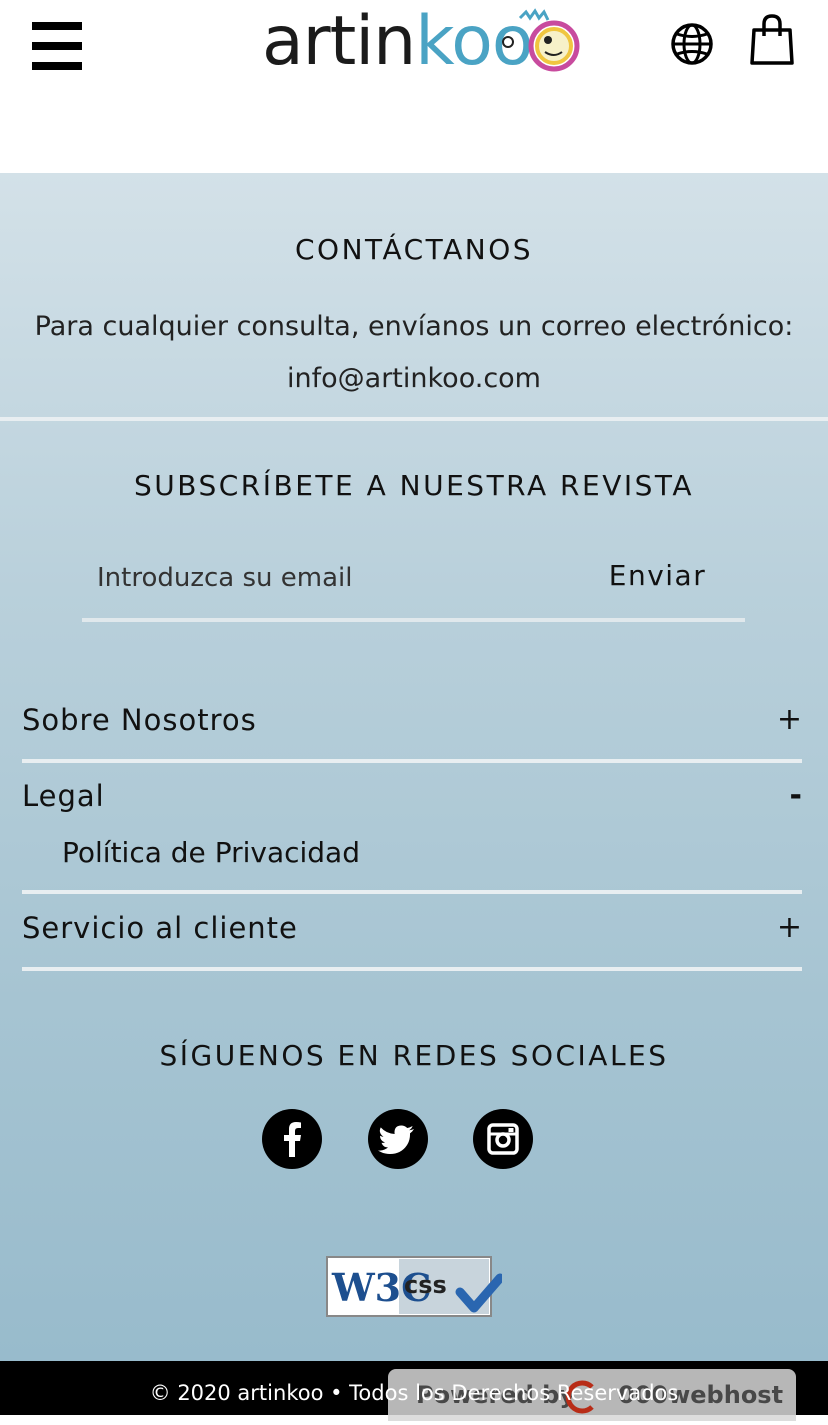 Image resolution: width=828 pixels, height=1425 pixels. What do you see at coordinates (414, 379) in the screenshot?
I see `contact-email-link: info@artinkoo.com` at bounding box center [414, 379].